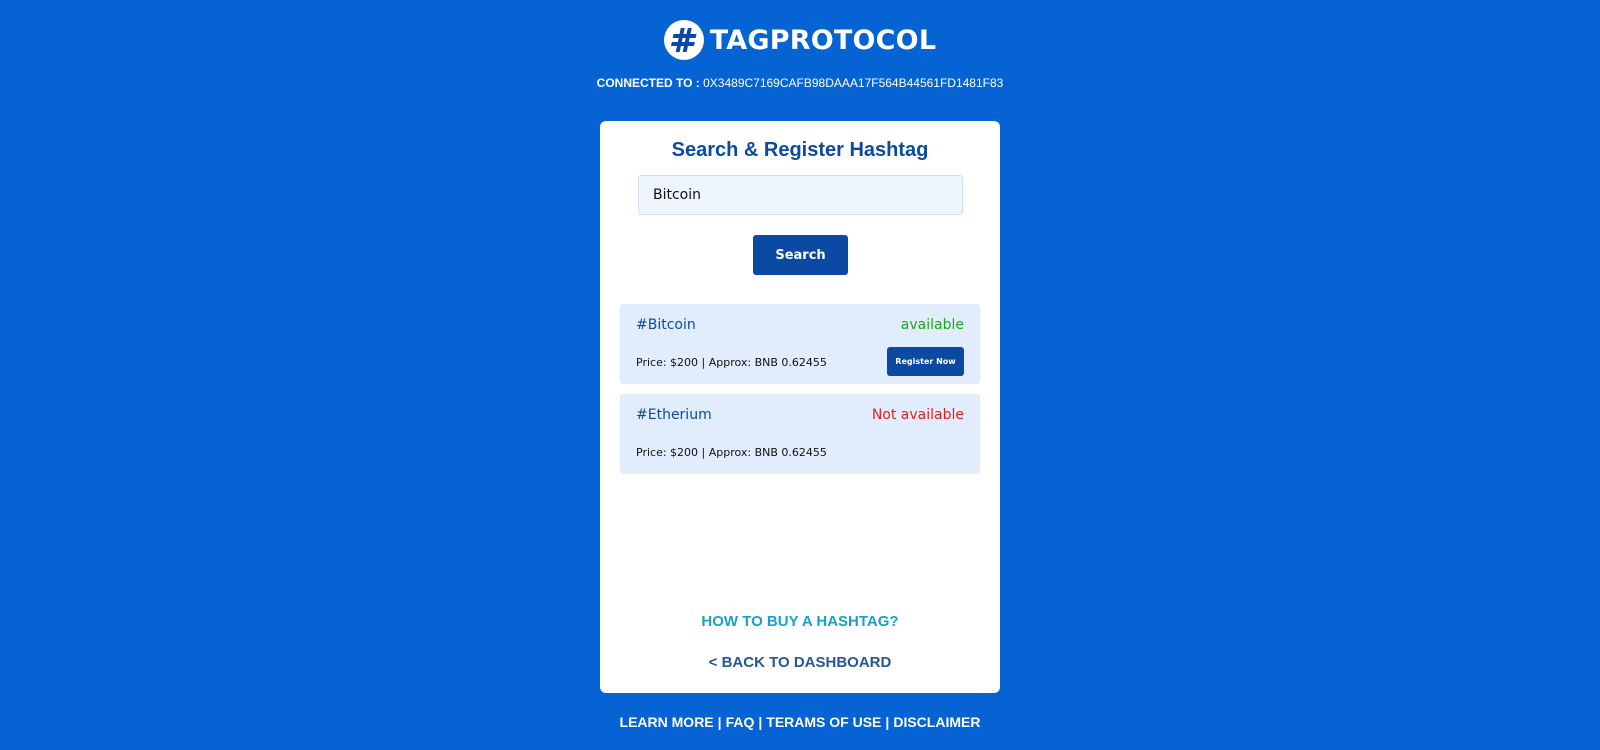 The height and width of the screenshot is (750, 1600). I want to click on connected-label: CONNECTED TO :, so click(648, 83).